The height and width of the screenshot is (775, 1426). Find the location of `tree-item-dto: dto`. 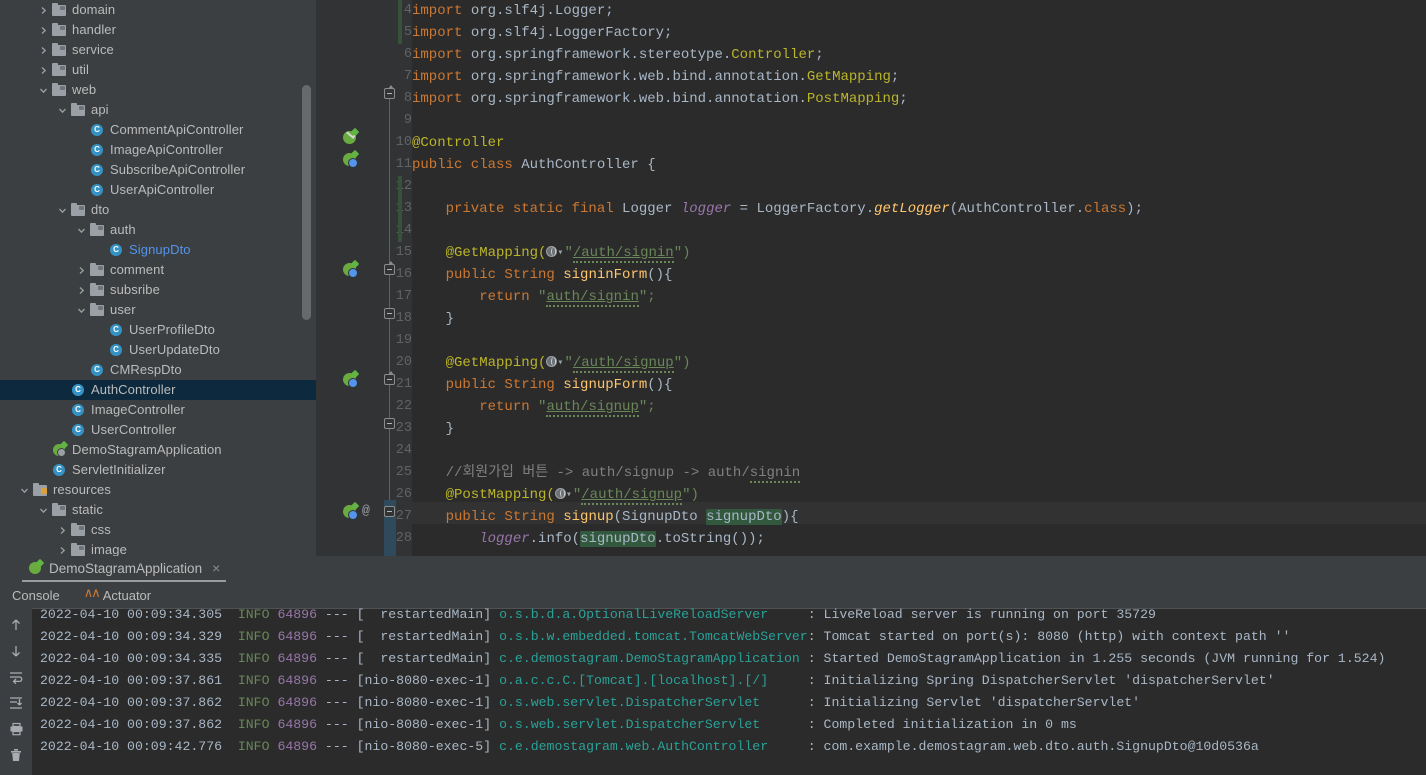

tree-item-dto: dto is located at coordinates (158, 210).